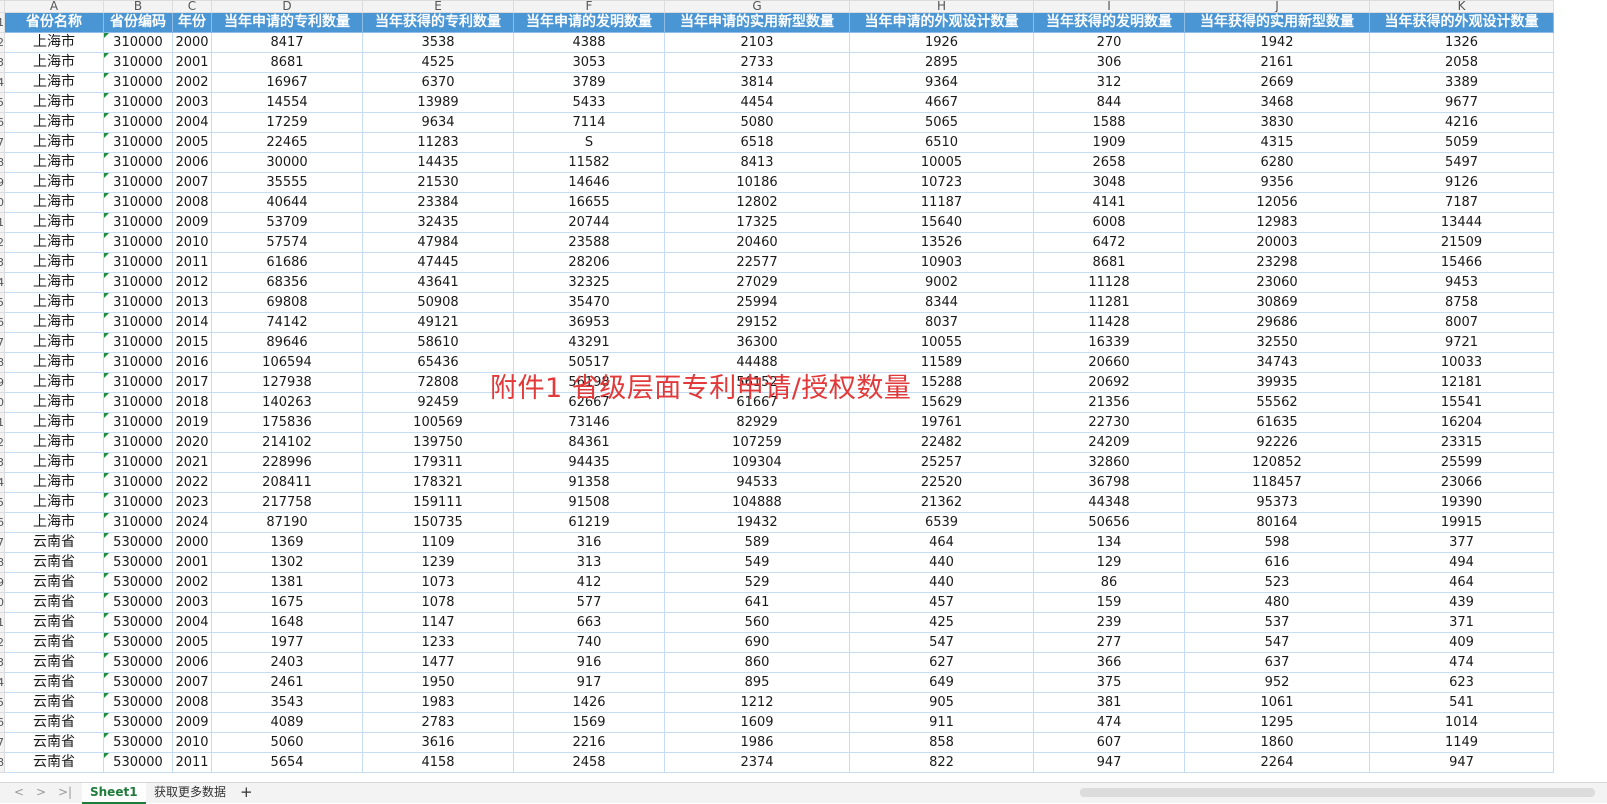  What do you see at coordinates (2, 182) in the screenshot?
I see `row-number: 9` at bounding box center [2, 182].